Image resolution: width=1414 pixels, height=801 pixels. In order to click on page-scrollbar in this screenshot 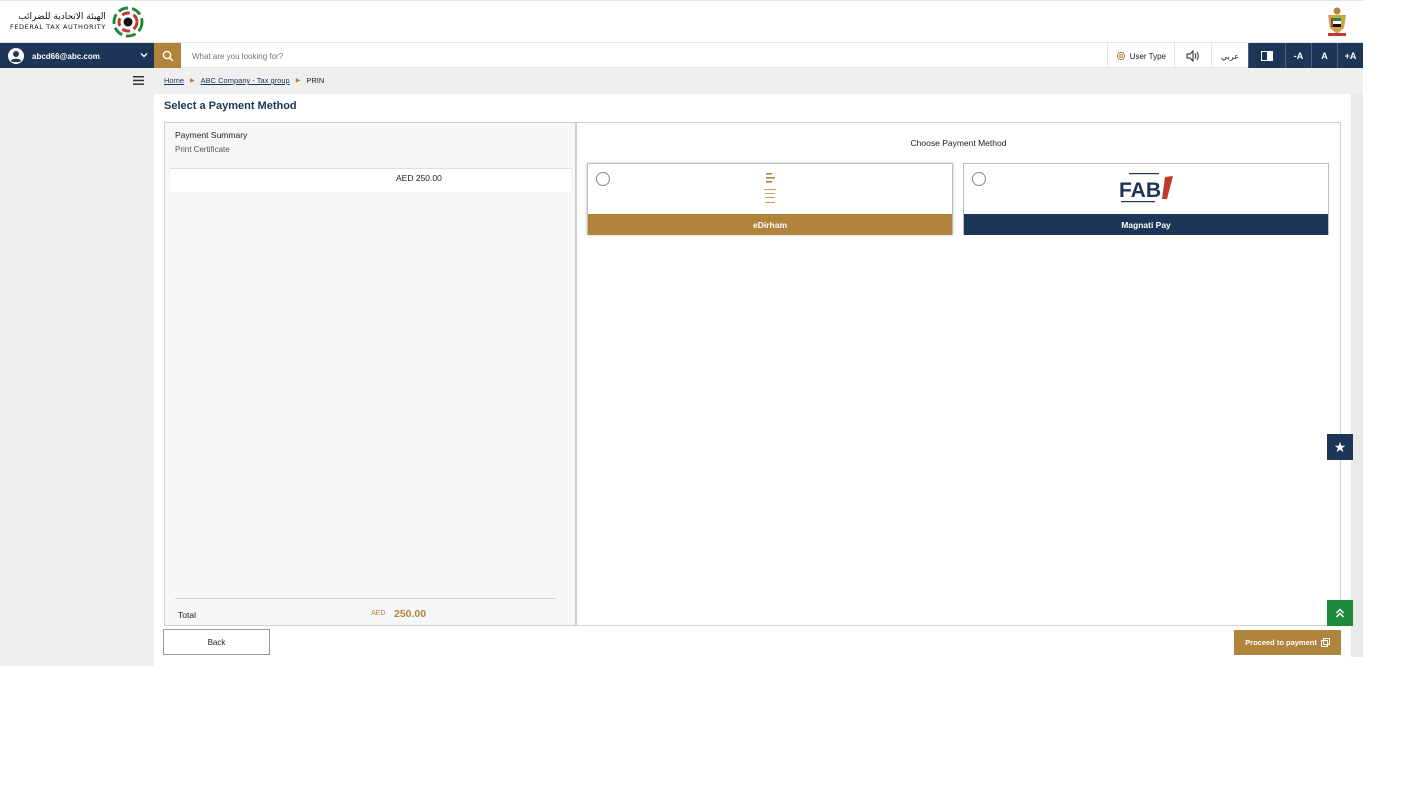, I will do `click(1357, 375)`.